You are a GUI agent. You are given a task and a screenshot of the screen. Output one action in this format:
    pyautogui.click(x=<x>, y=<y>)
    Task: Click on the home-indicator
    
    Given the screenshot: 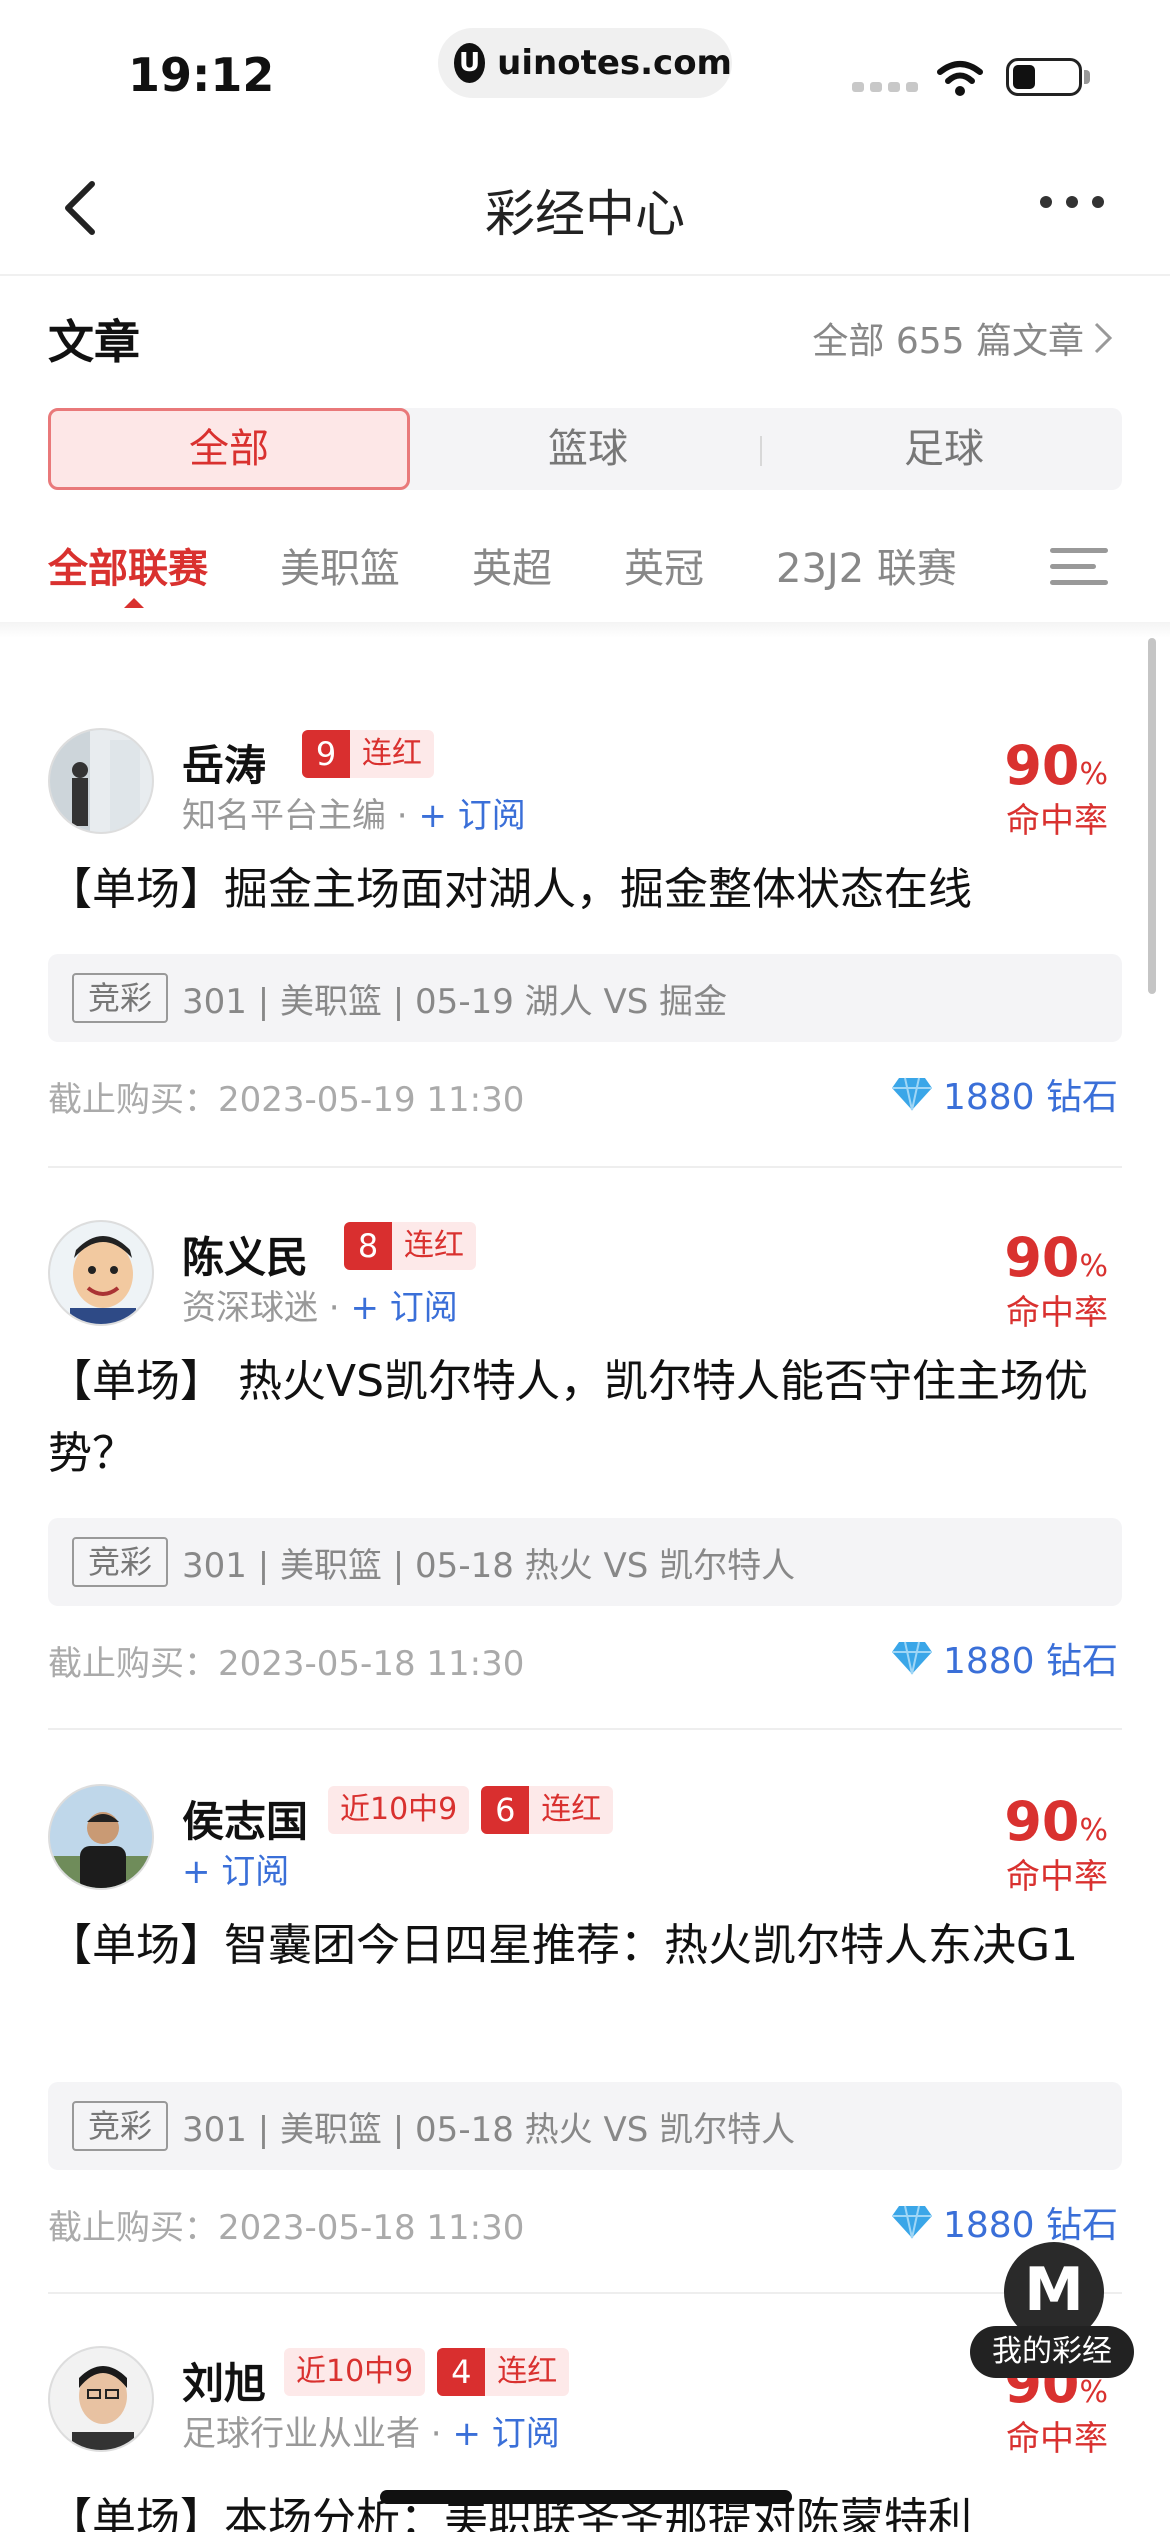 What is the action you would take?
    pyautogui.click(x=586, y=2497)
    